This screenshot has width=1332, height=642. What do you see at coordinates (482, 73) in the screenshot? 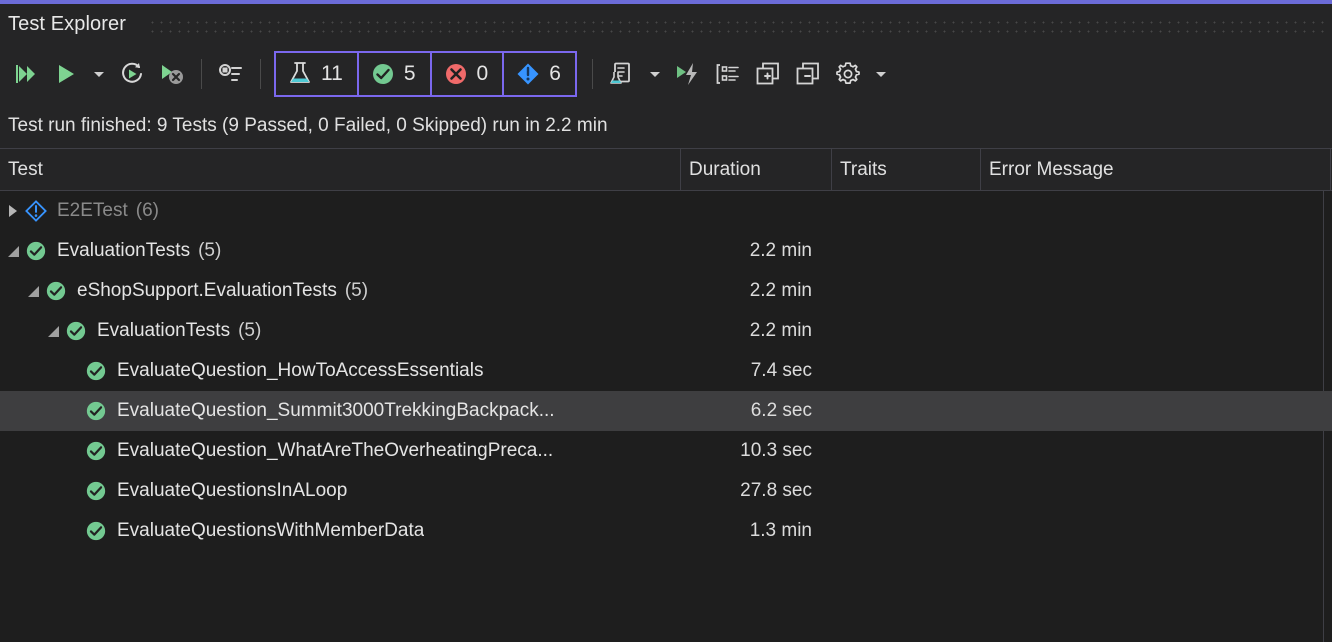
I see `failed-tests-value: 0` at bounding box center [482, 73].